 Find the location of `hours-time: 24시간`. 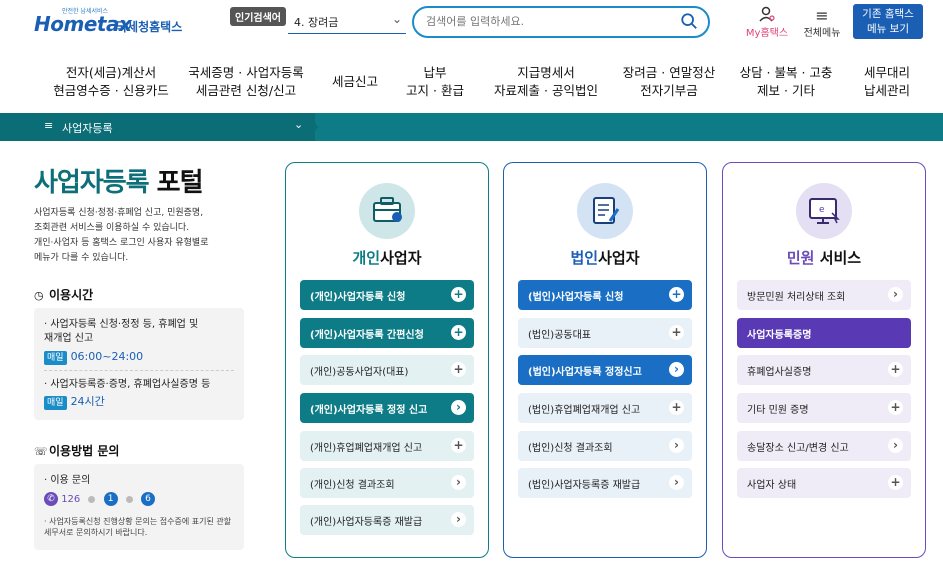

hours-time: 24시간 is located at coordinates (87, 401).